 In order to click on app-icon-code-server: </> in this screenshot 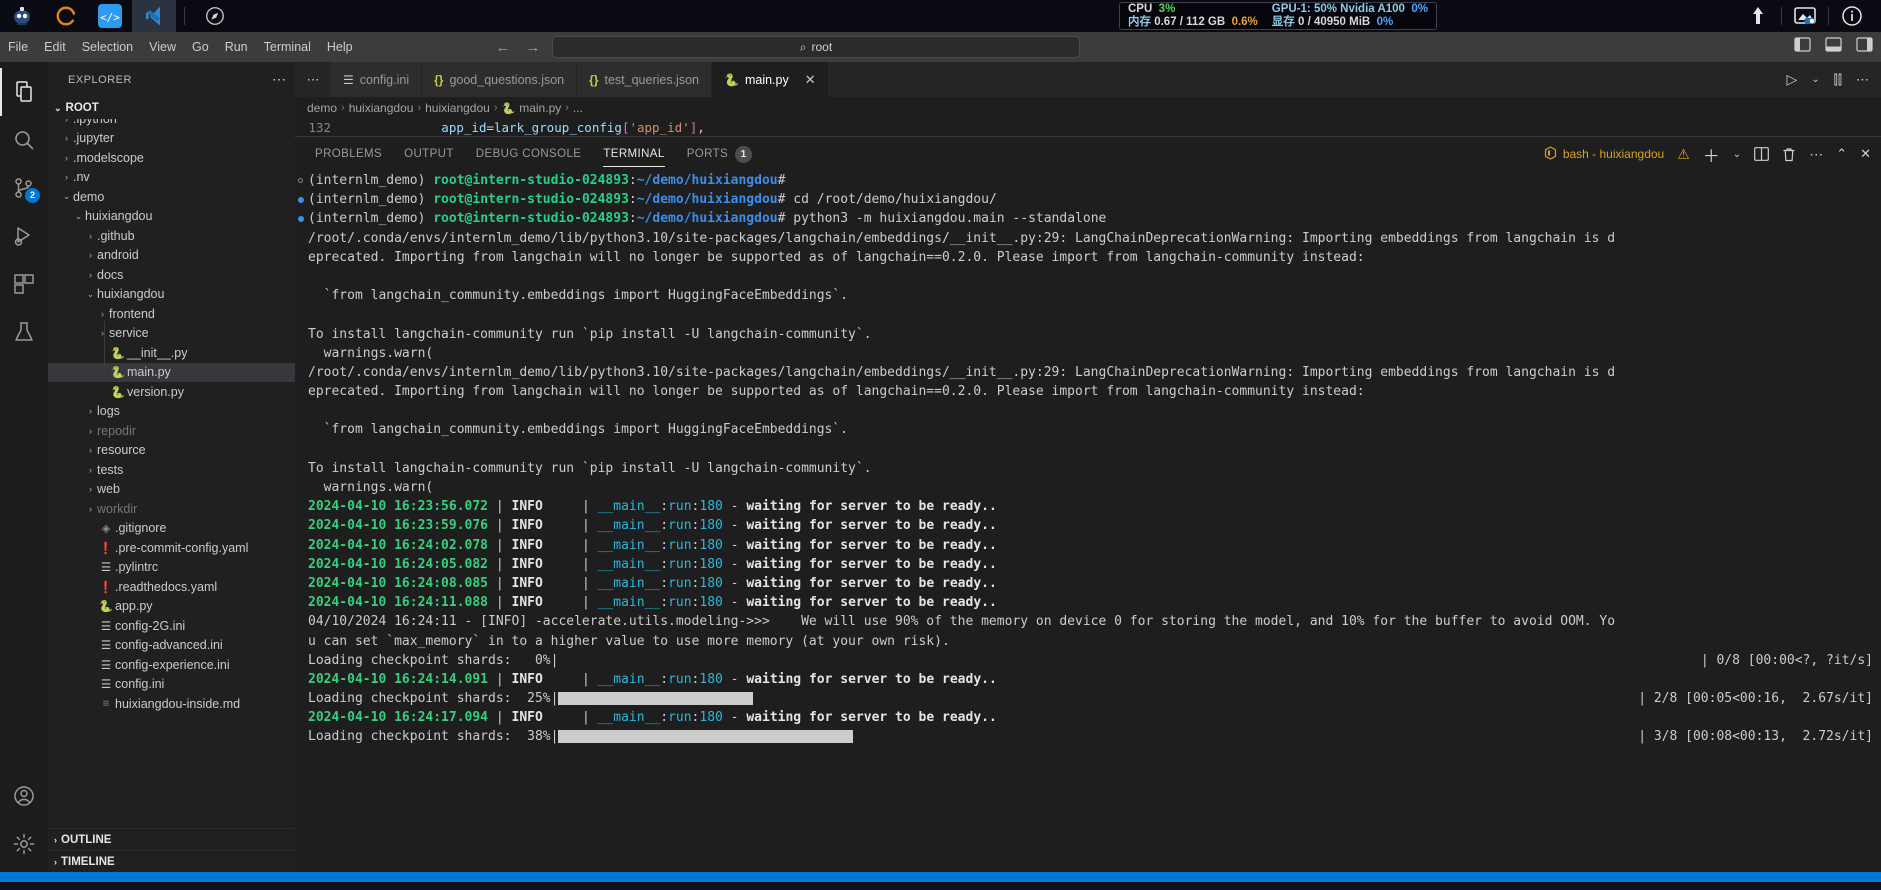, I will do `click(110, 16)`.